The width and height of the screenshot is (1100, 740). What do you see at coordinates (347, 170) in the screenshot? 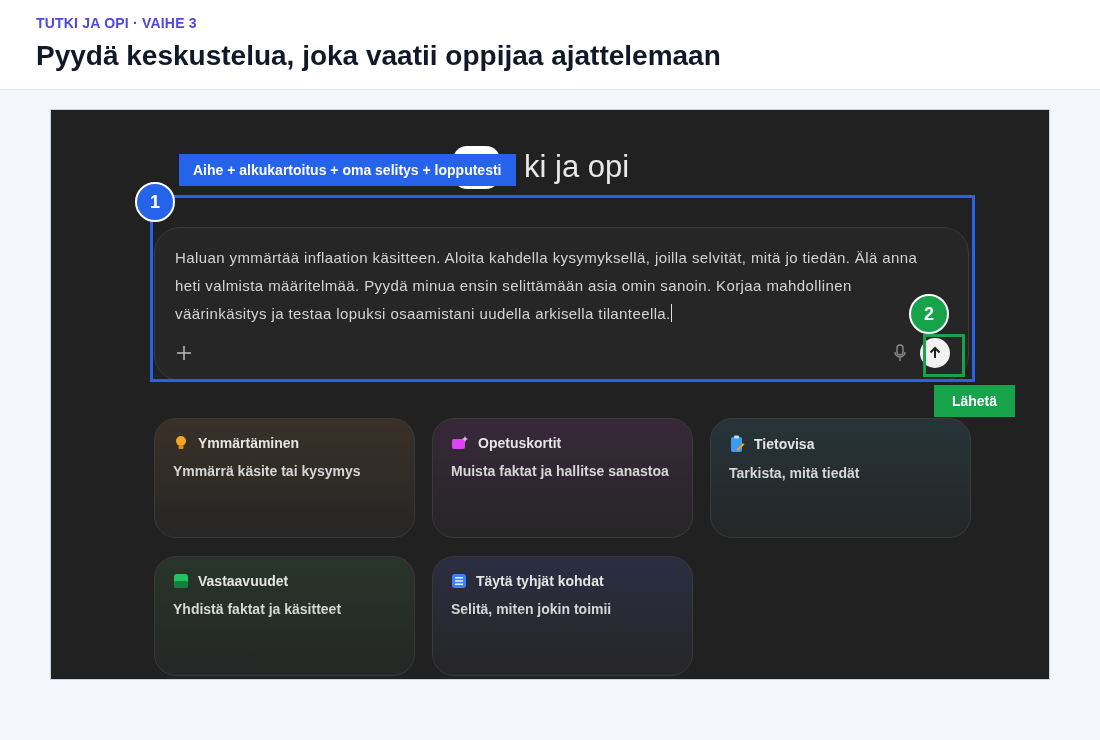
I see `callout-label: Aihe + alkukartoitus + oma selitys + lopputesti` at bounding box center [347, 170].